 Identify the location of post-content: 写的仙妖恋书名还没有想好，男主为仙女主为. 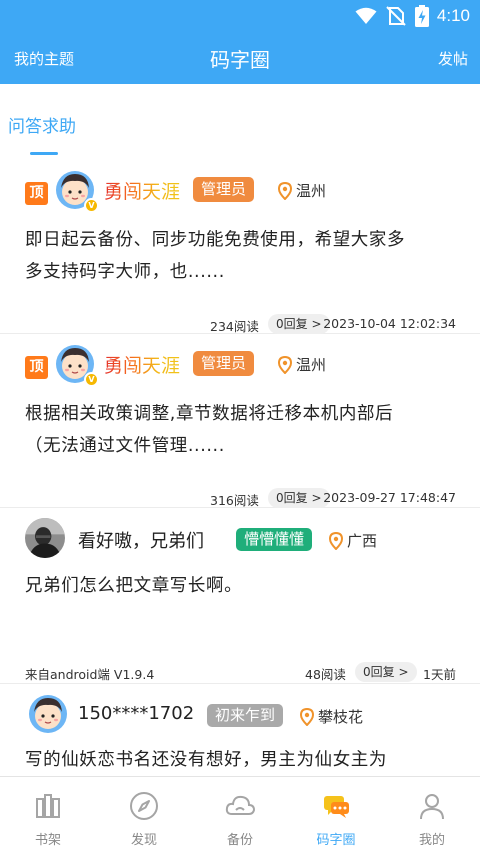
(245, 760).